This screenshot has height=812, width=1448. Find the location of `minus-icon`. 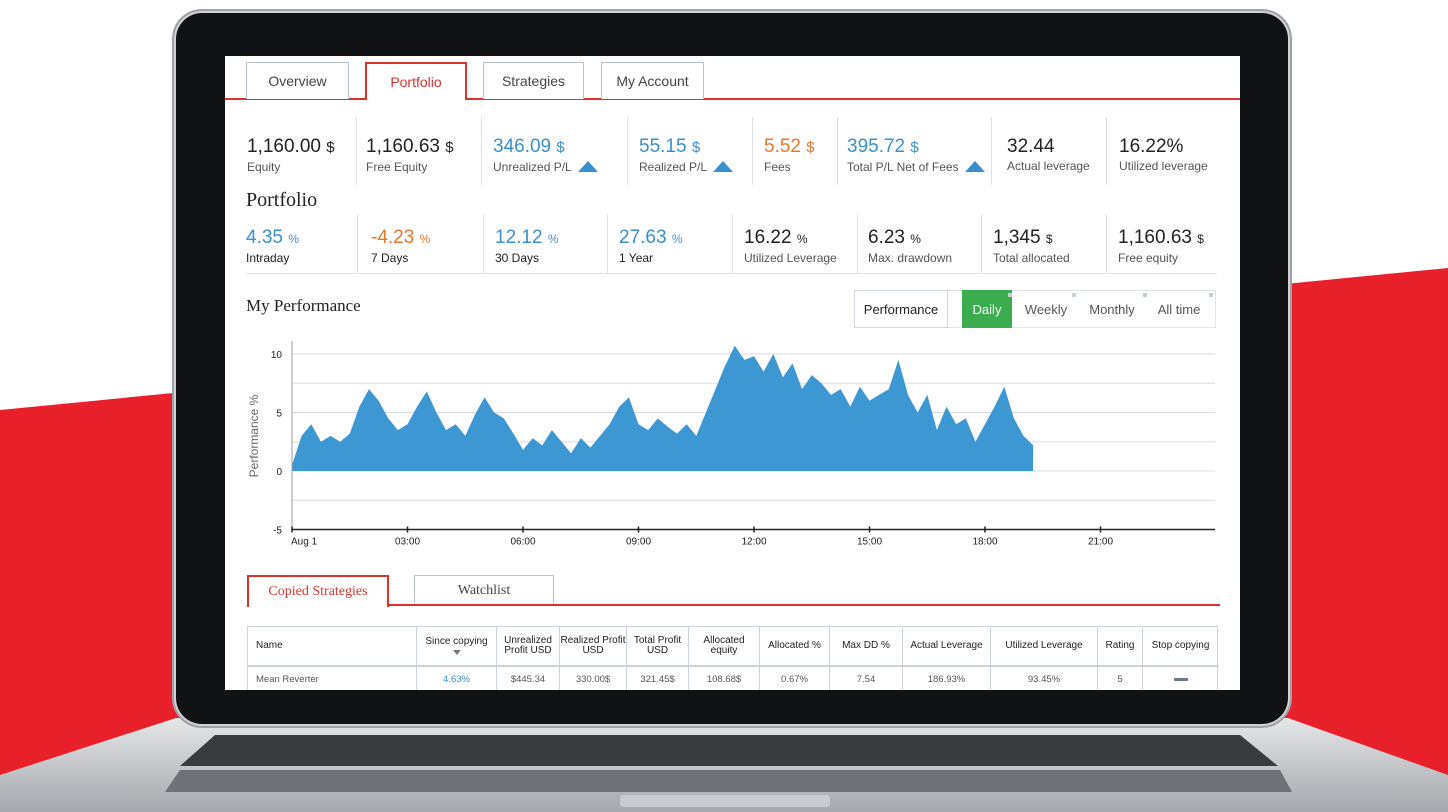

minus-icon is located at coordinates (1180, 679).